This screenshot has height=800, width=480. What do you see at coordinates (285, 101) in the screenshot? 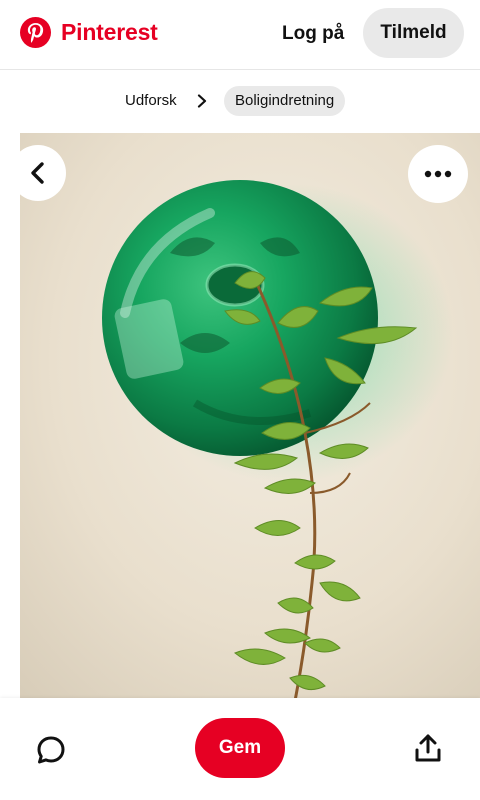
I see `breadcrumb-category-pill: Boligindretning` at bounding box center [285, 101].